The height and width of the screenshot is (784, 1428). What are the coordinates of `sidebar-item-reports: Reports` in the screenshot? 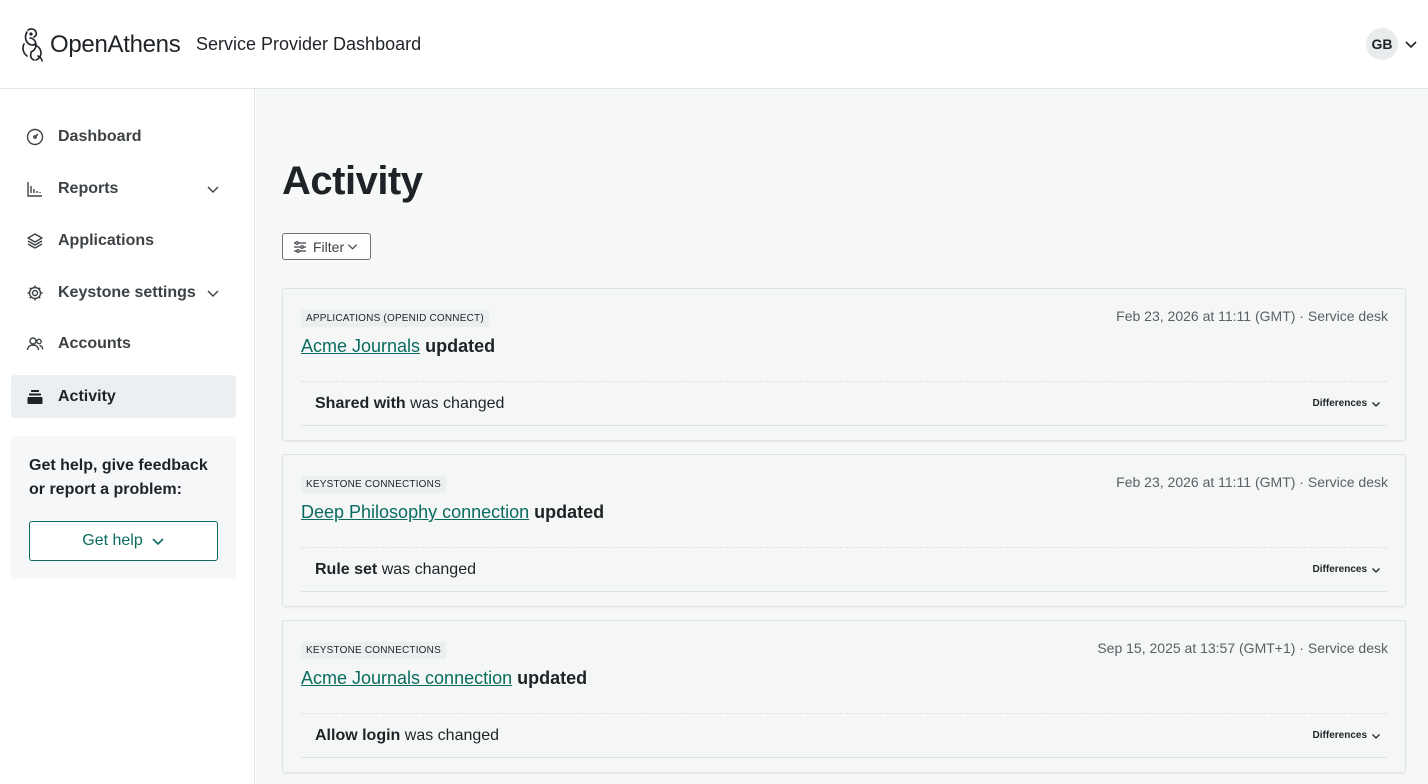 It's located at (123, 188).